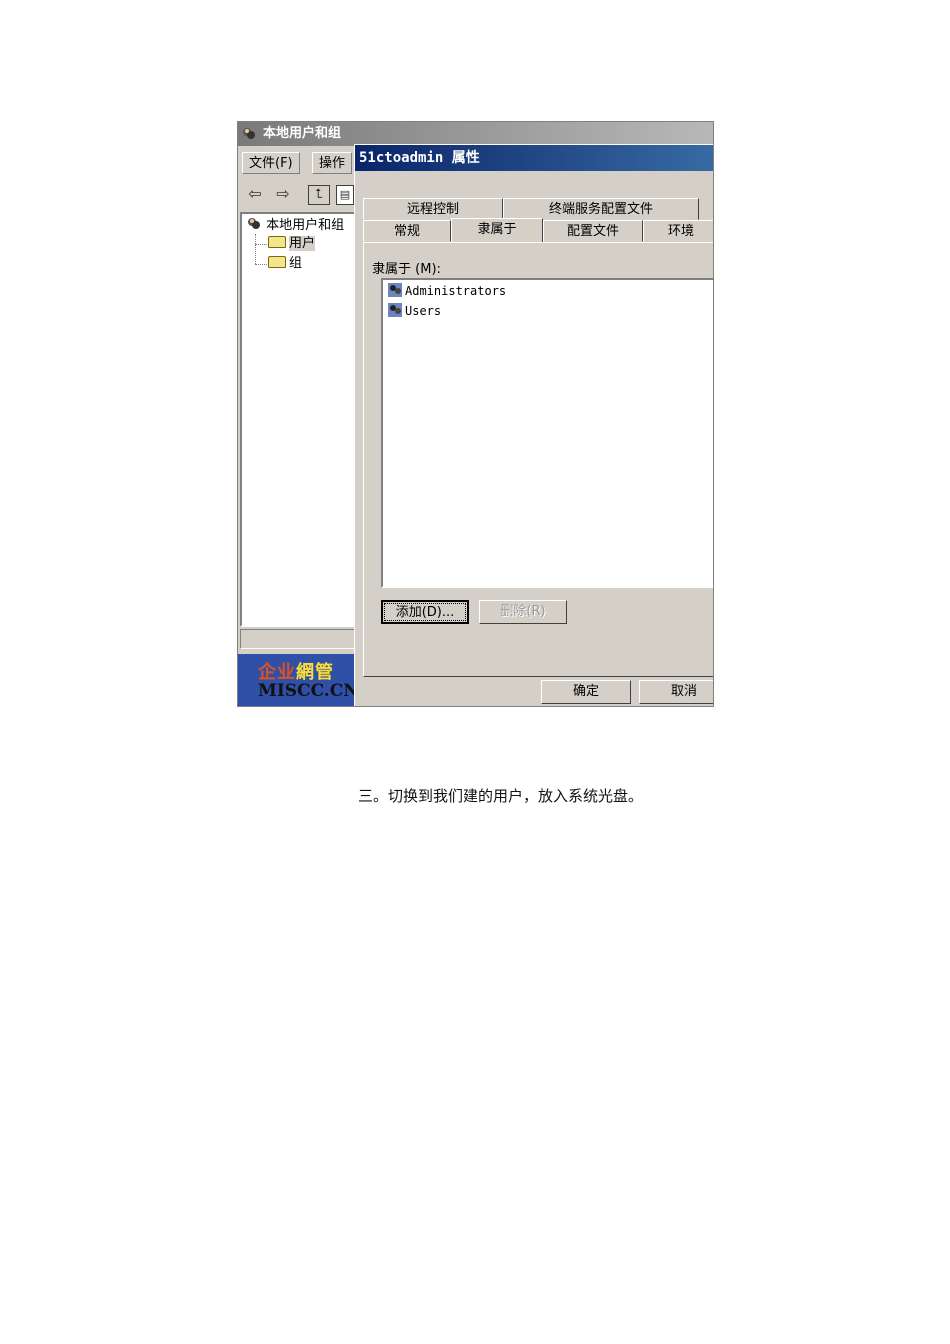  Describe the element at coordinates (249, 133) in the screenshot. I see `local-users-app-icon` at that location.